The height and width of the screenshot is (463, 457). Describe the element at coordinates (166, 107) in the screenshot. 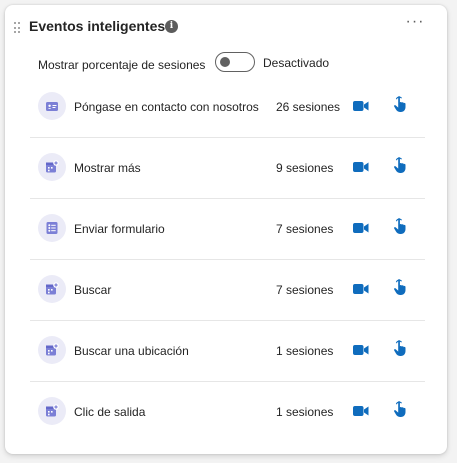

I see `event-name: Póngase en contacto con nosotros` at that location.